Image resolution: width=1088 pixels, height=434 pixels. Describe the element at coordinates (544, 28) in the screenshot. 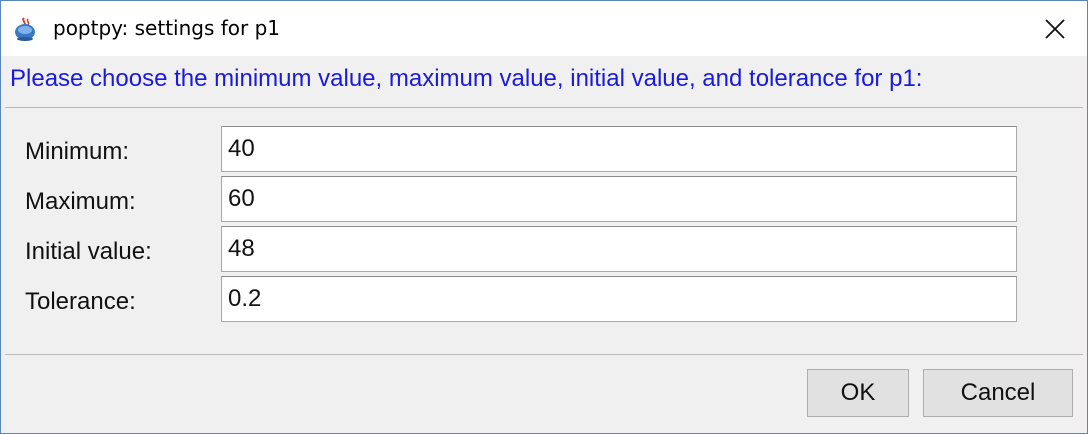

I see `title-bar: poptpy: settings for p1` at that location.